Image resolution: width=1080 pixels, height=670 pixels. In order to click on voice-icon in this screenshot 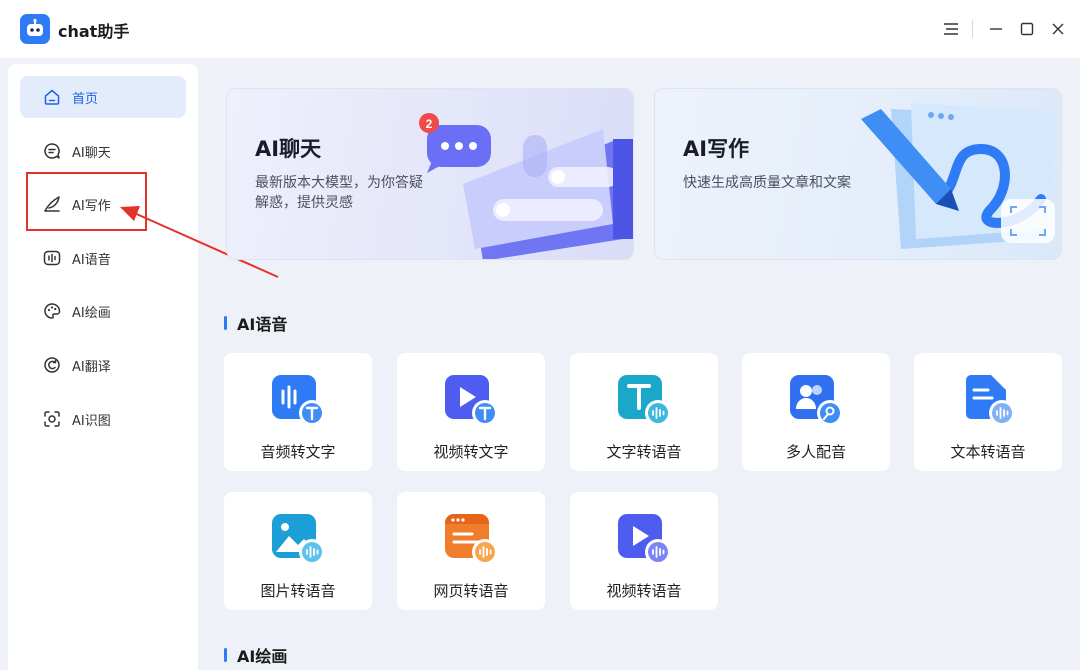, I will do `click(52, 258)`.